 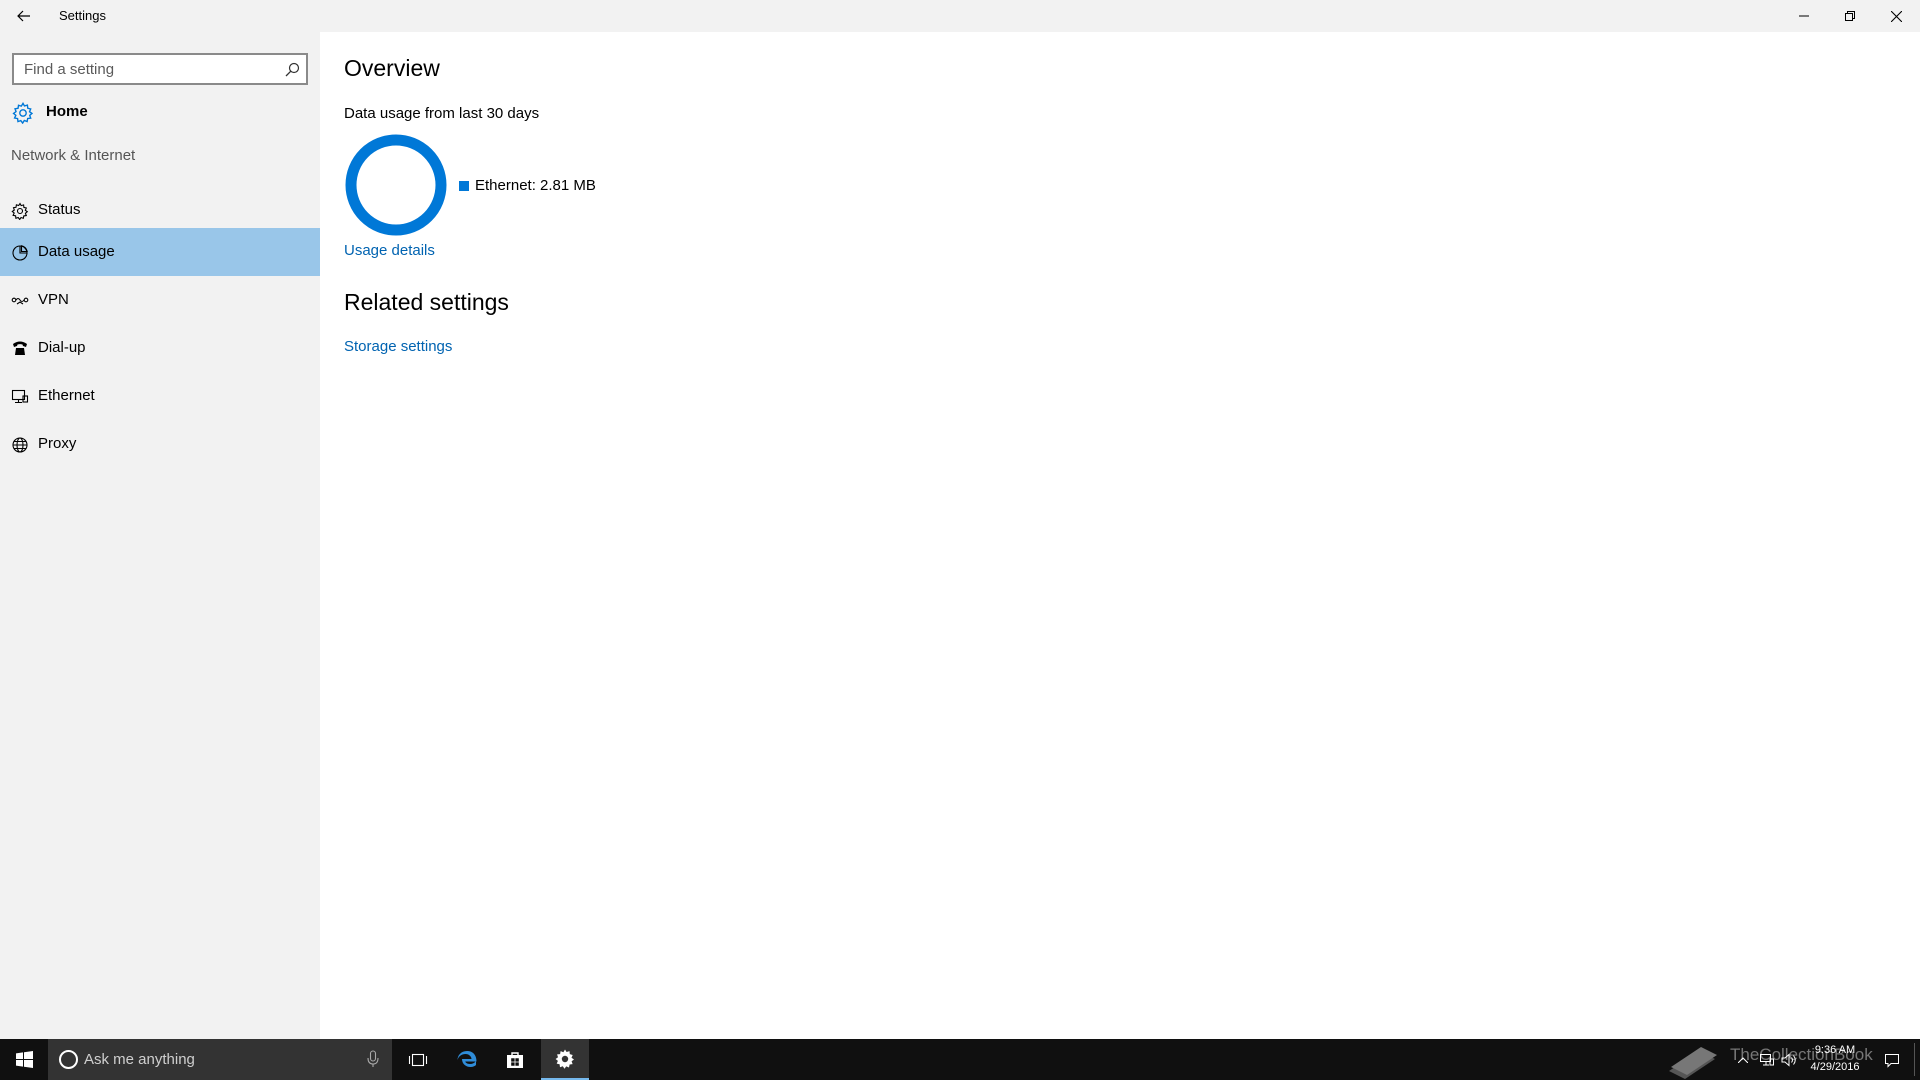 I want to click on cortana-icon, so click(x=68, y=1059).